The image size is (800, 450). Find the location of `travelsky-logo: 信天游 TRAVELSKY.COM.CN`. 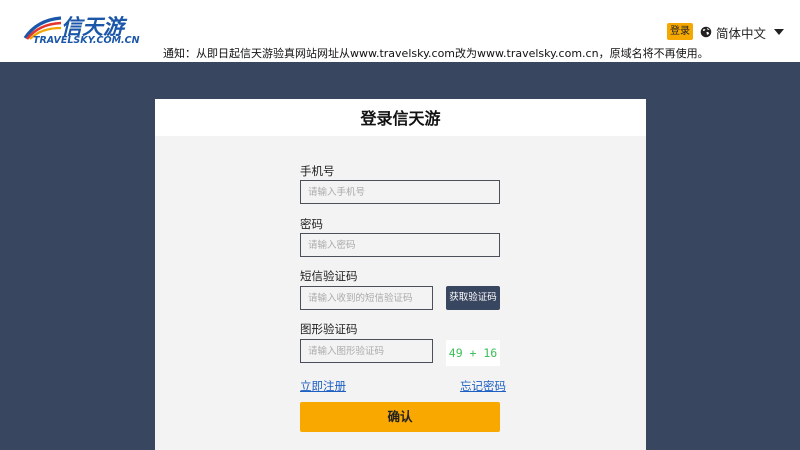

travelsky-logo: 信天游 TRAVELSKY.COM.CN is located at coordinates (81, 30).